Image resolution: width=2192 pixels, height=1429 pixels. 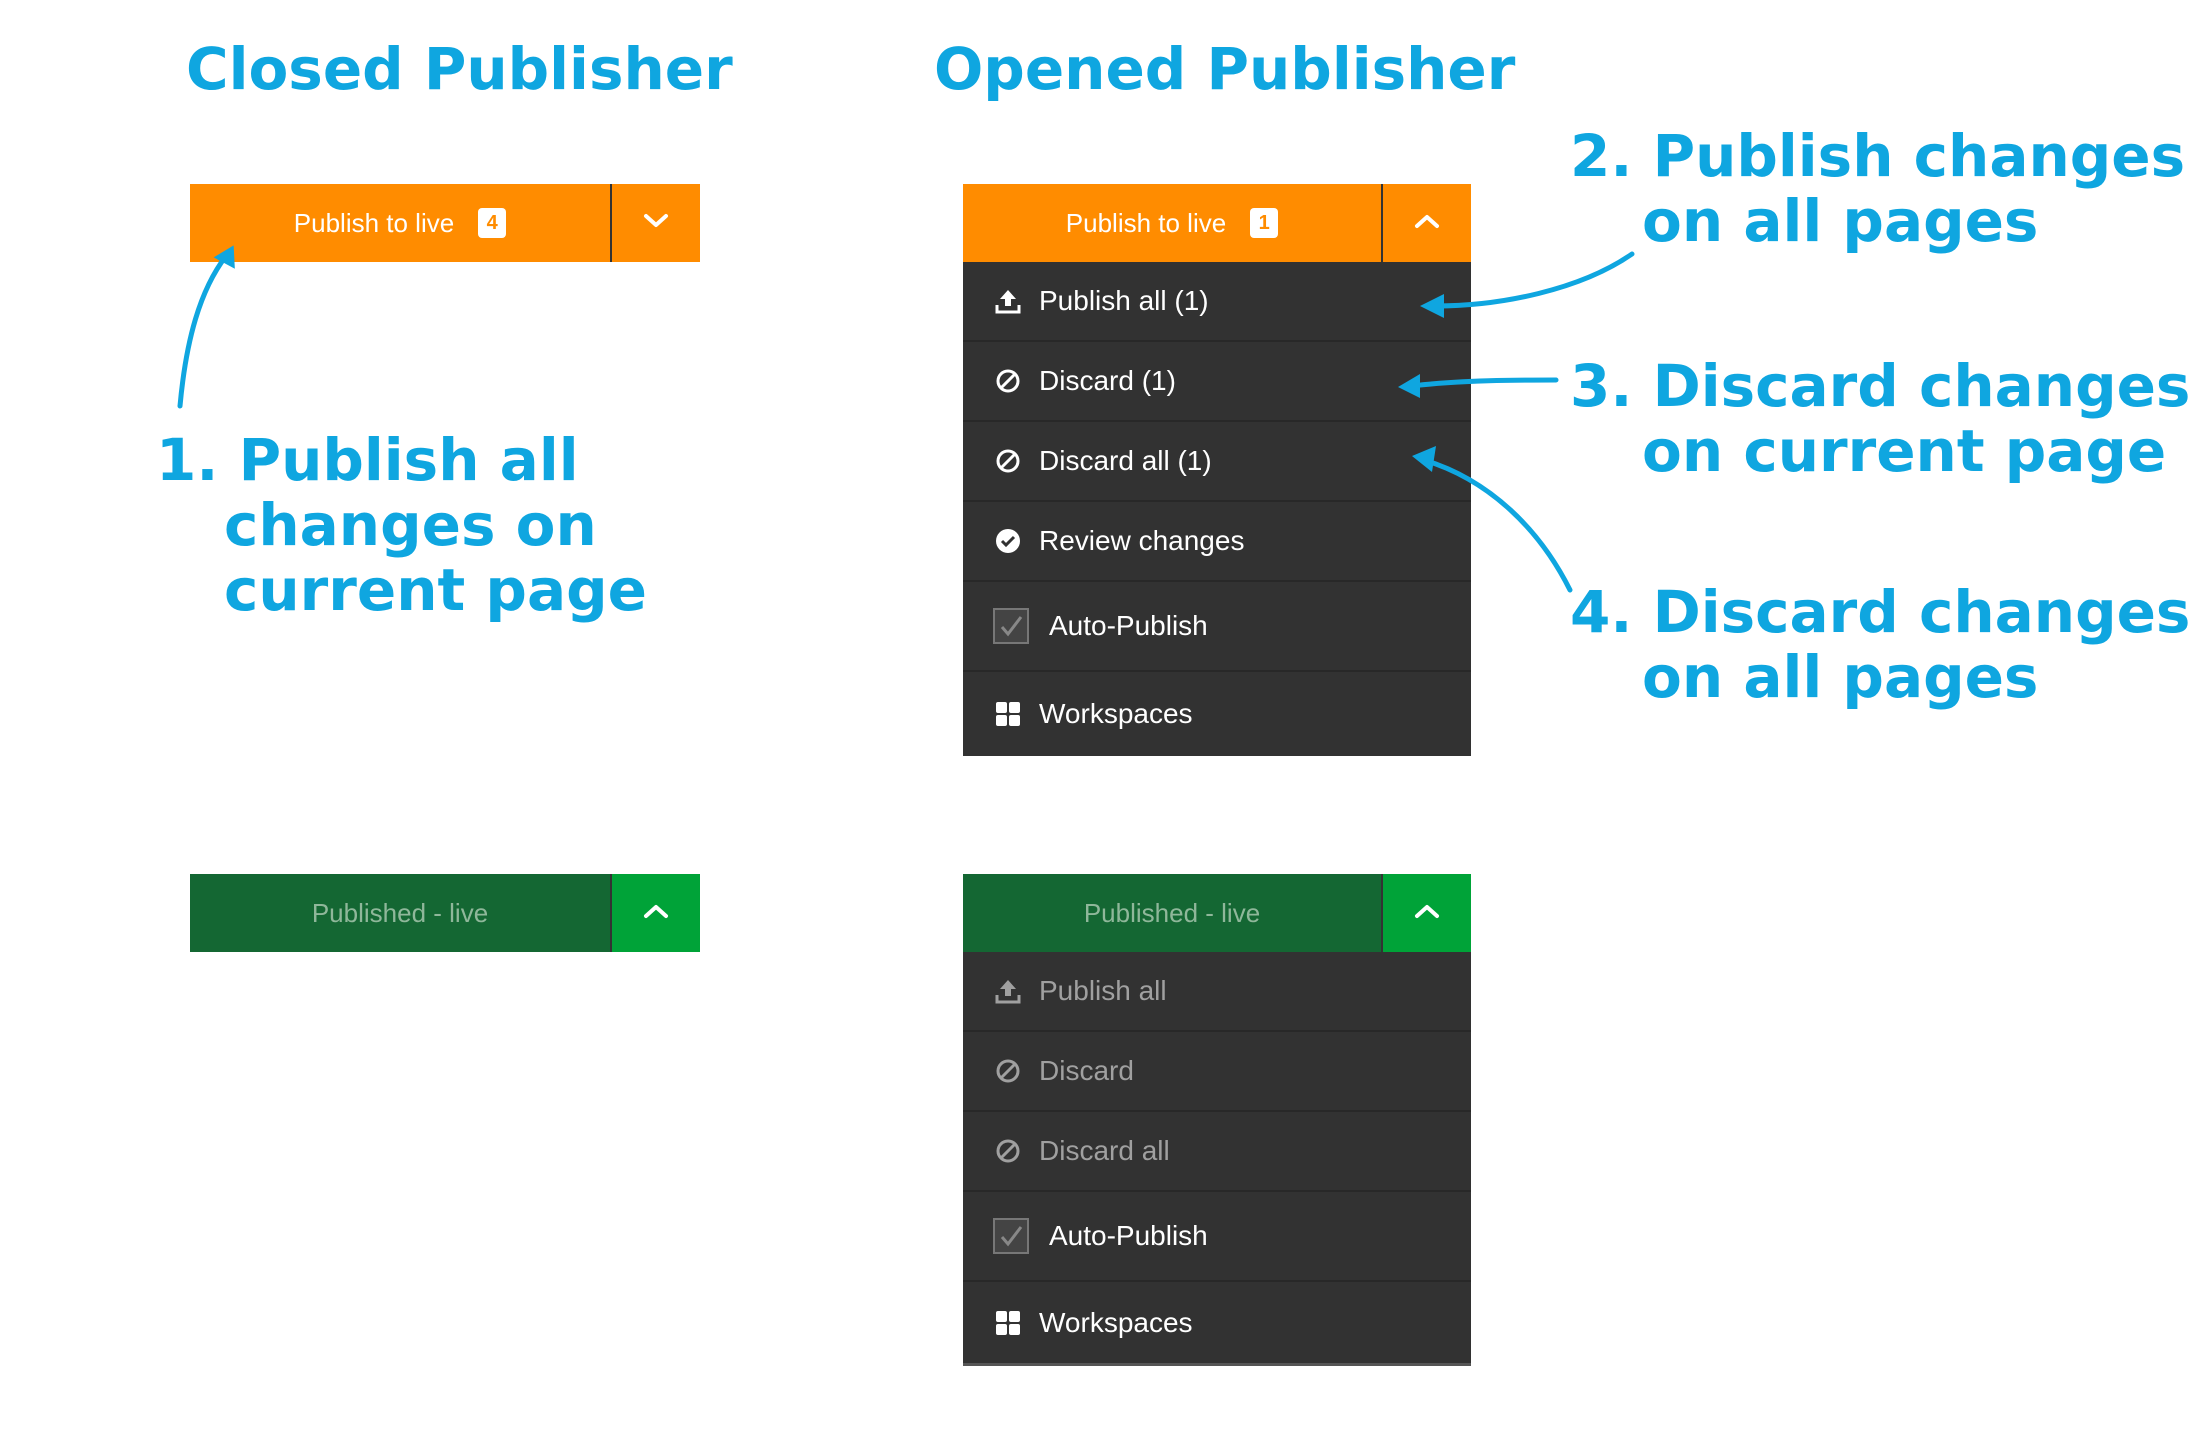 I want to click on arrow-2-head, so click(x=1432, y=306).